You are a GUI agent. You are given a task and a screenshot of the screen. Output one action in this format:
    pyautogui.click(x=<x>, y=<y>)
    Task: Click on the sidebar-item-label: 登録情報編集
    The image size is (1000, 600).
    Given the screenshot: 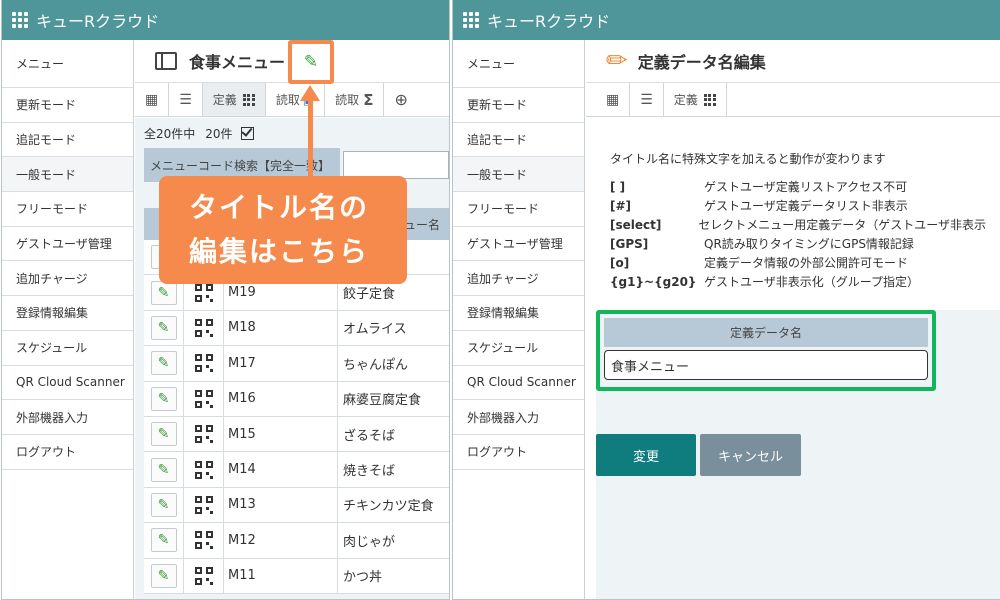 What is the action you would take?
    pyautogui.click(x=503, y=313)
    